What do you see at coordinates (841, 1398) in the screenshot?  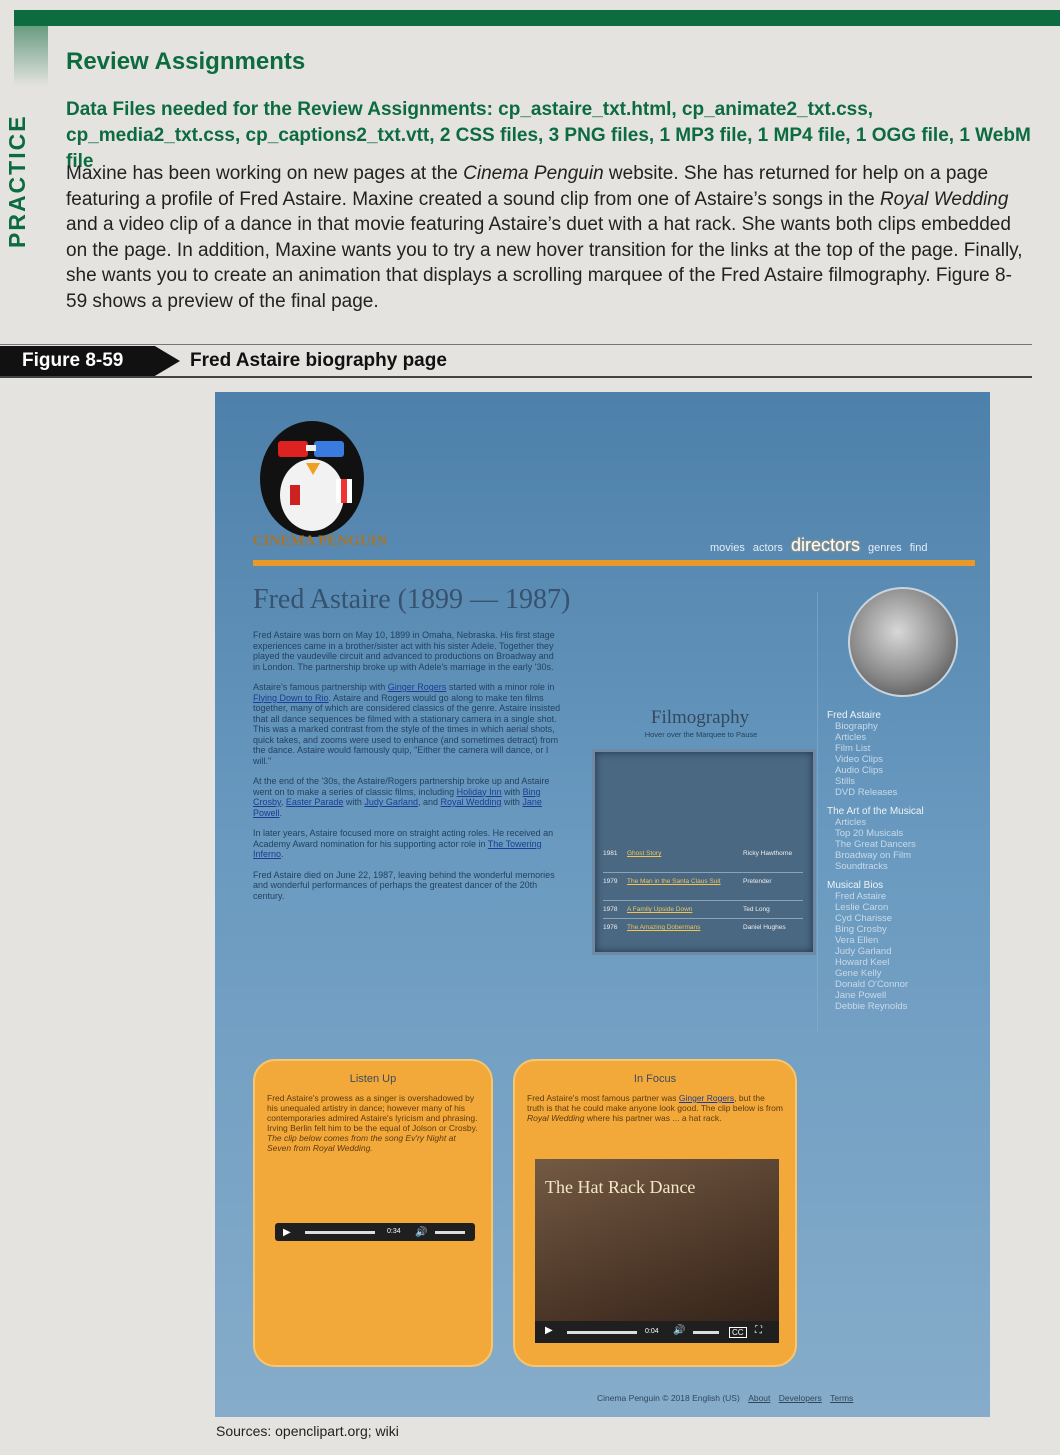 I see `footer-link-terms: Terms` at bounding box center [841, 1398].